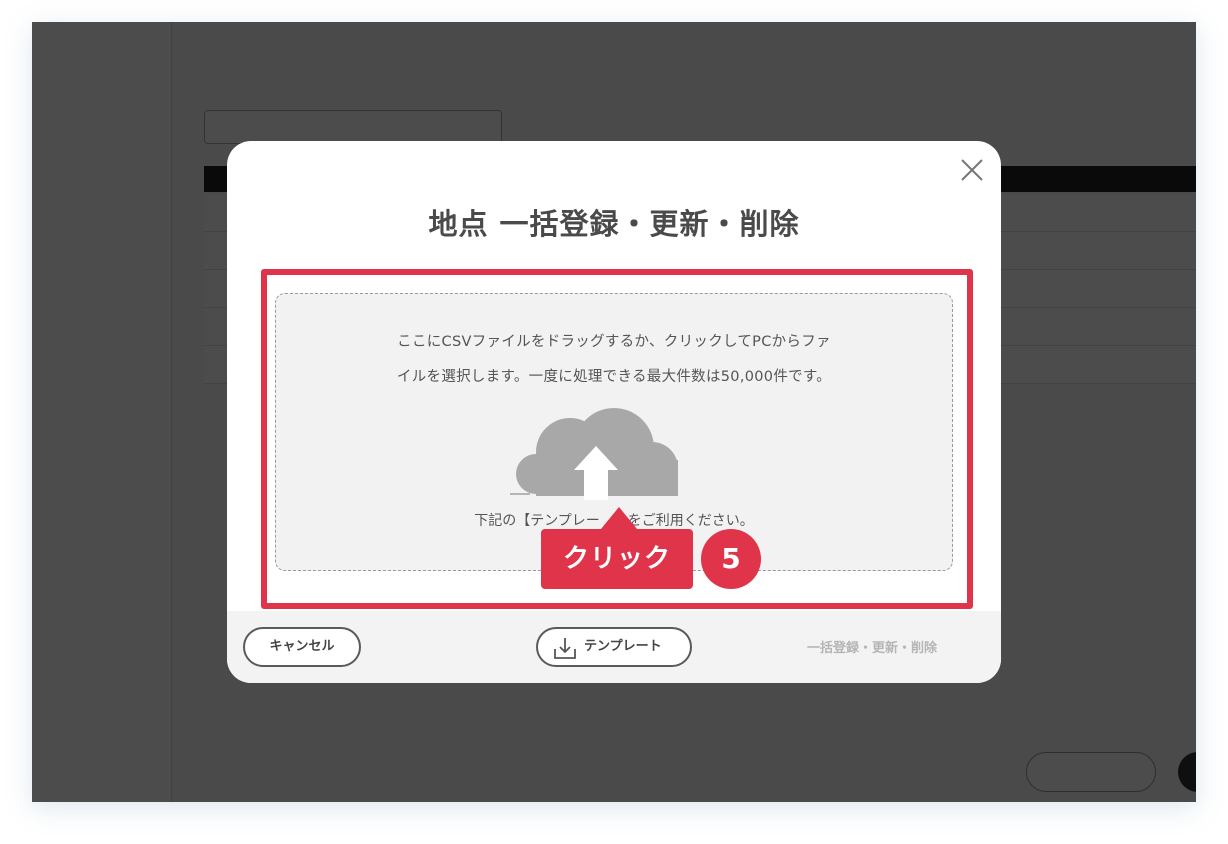  Describe the element at coordinates (614, 377) in the screenshot. I see `dropzone-instructions-line2: イルを選択します。一度に処理できる最大件数は50,000件です。` at that location.